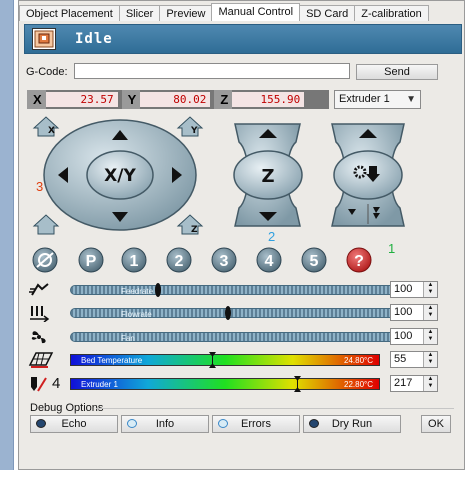 This screenshot has height=486, width=475. What do you see at coordinates (186, 13) in the screenshot?
I see `tab-preview: Preview` at bounding box center [186, 13].